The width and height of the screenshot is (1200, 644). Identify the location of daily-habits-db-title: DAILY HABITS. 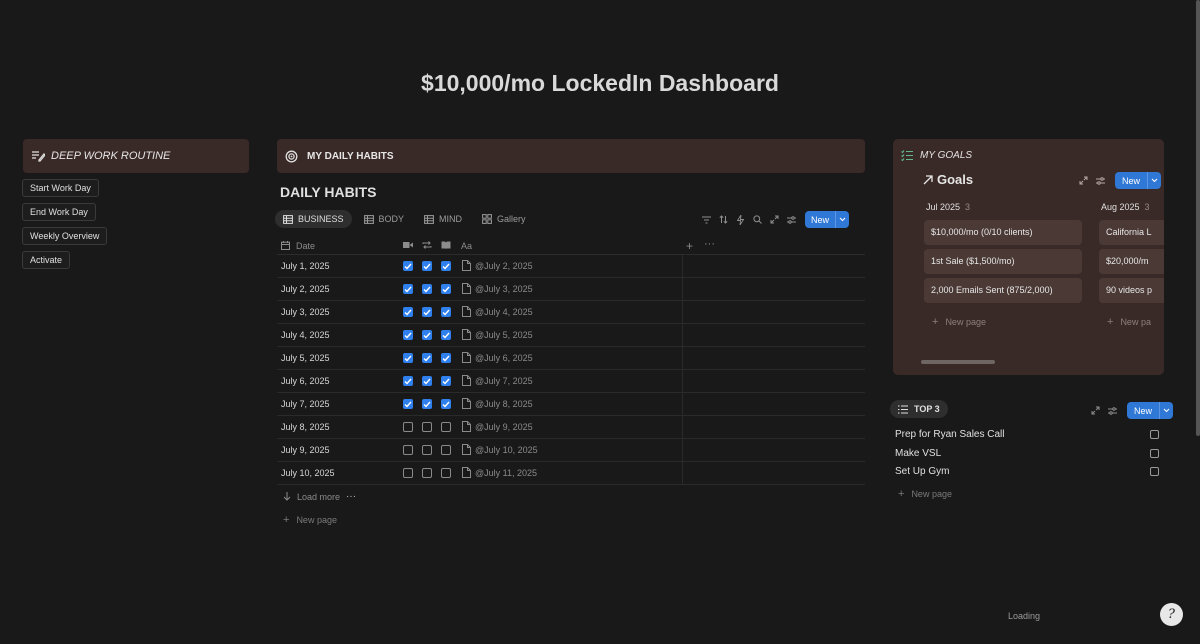
(328, 192).